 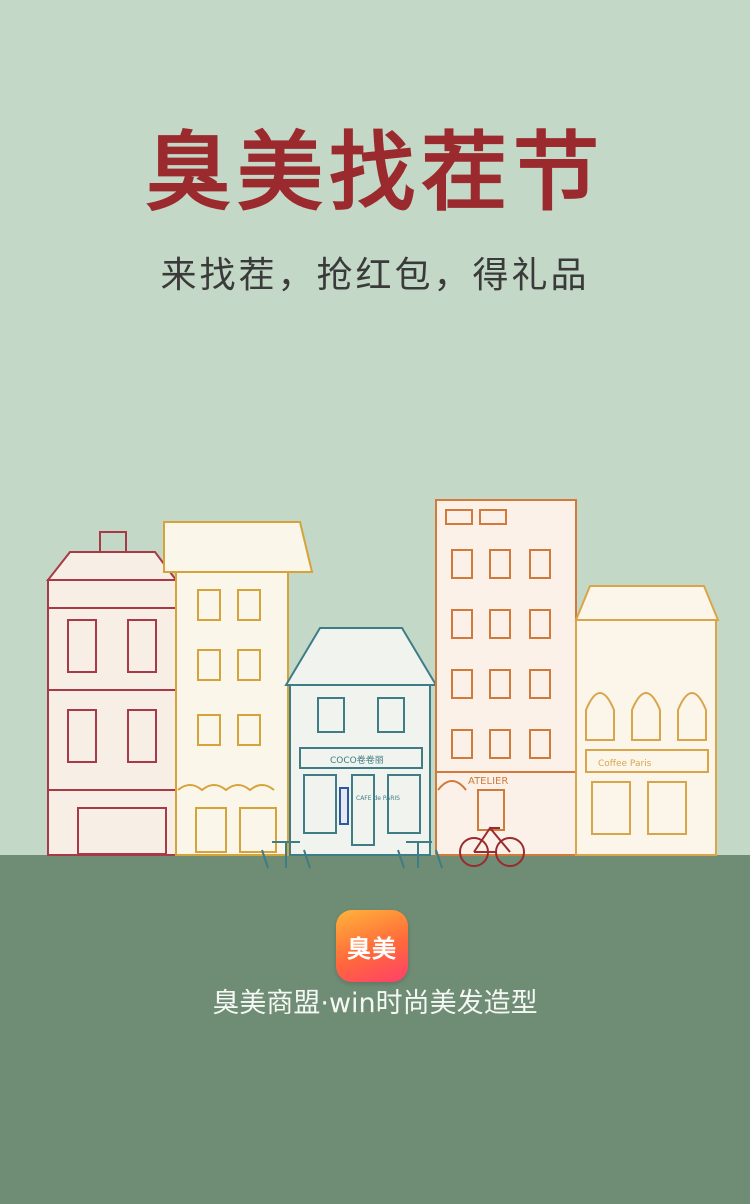 What do you see at coordinates (625, 764) in the screenshot?
I see `coffee-sign: Coffee Paris` at bounding box center [625, 764].